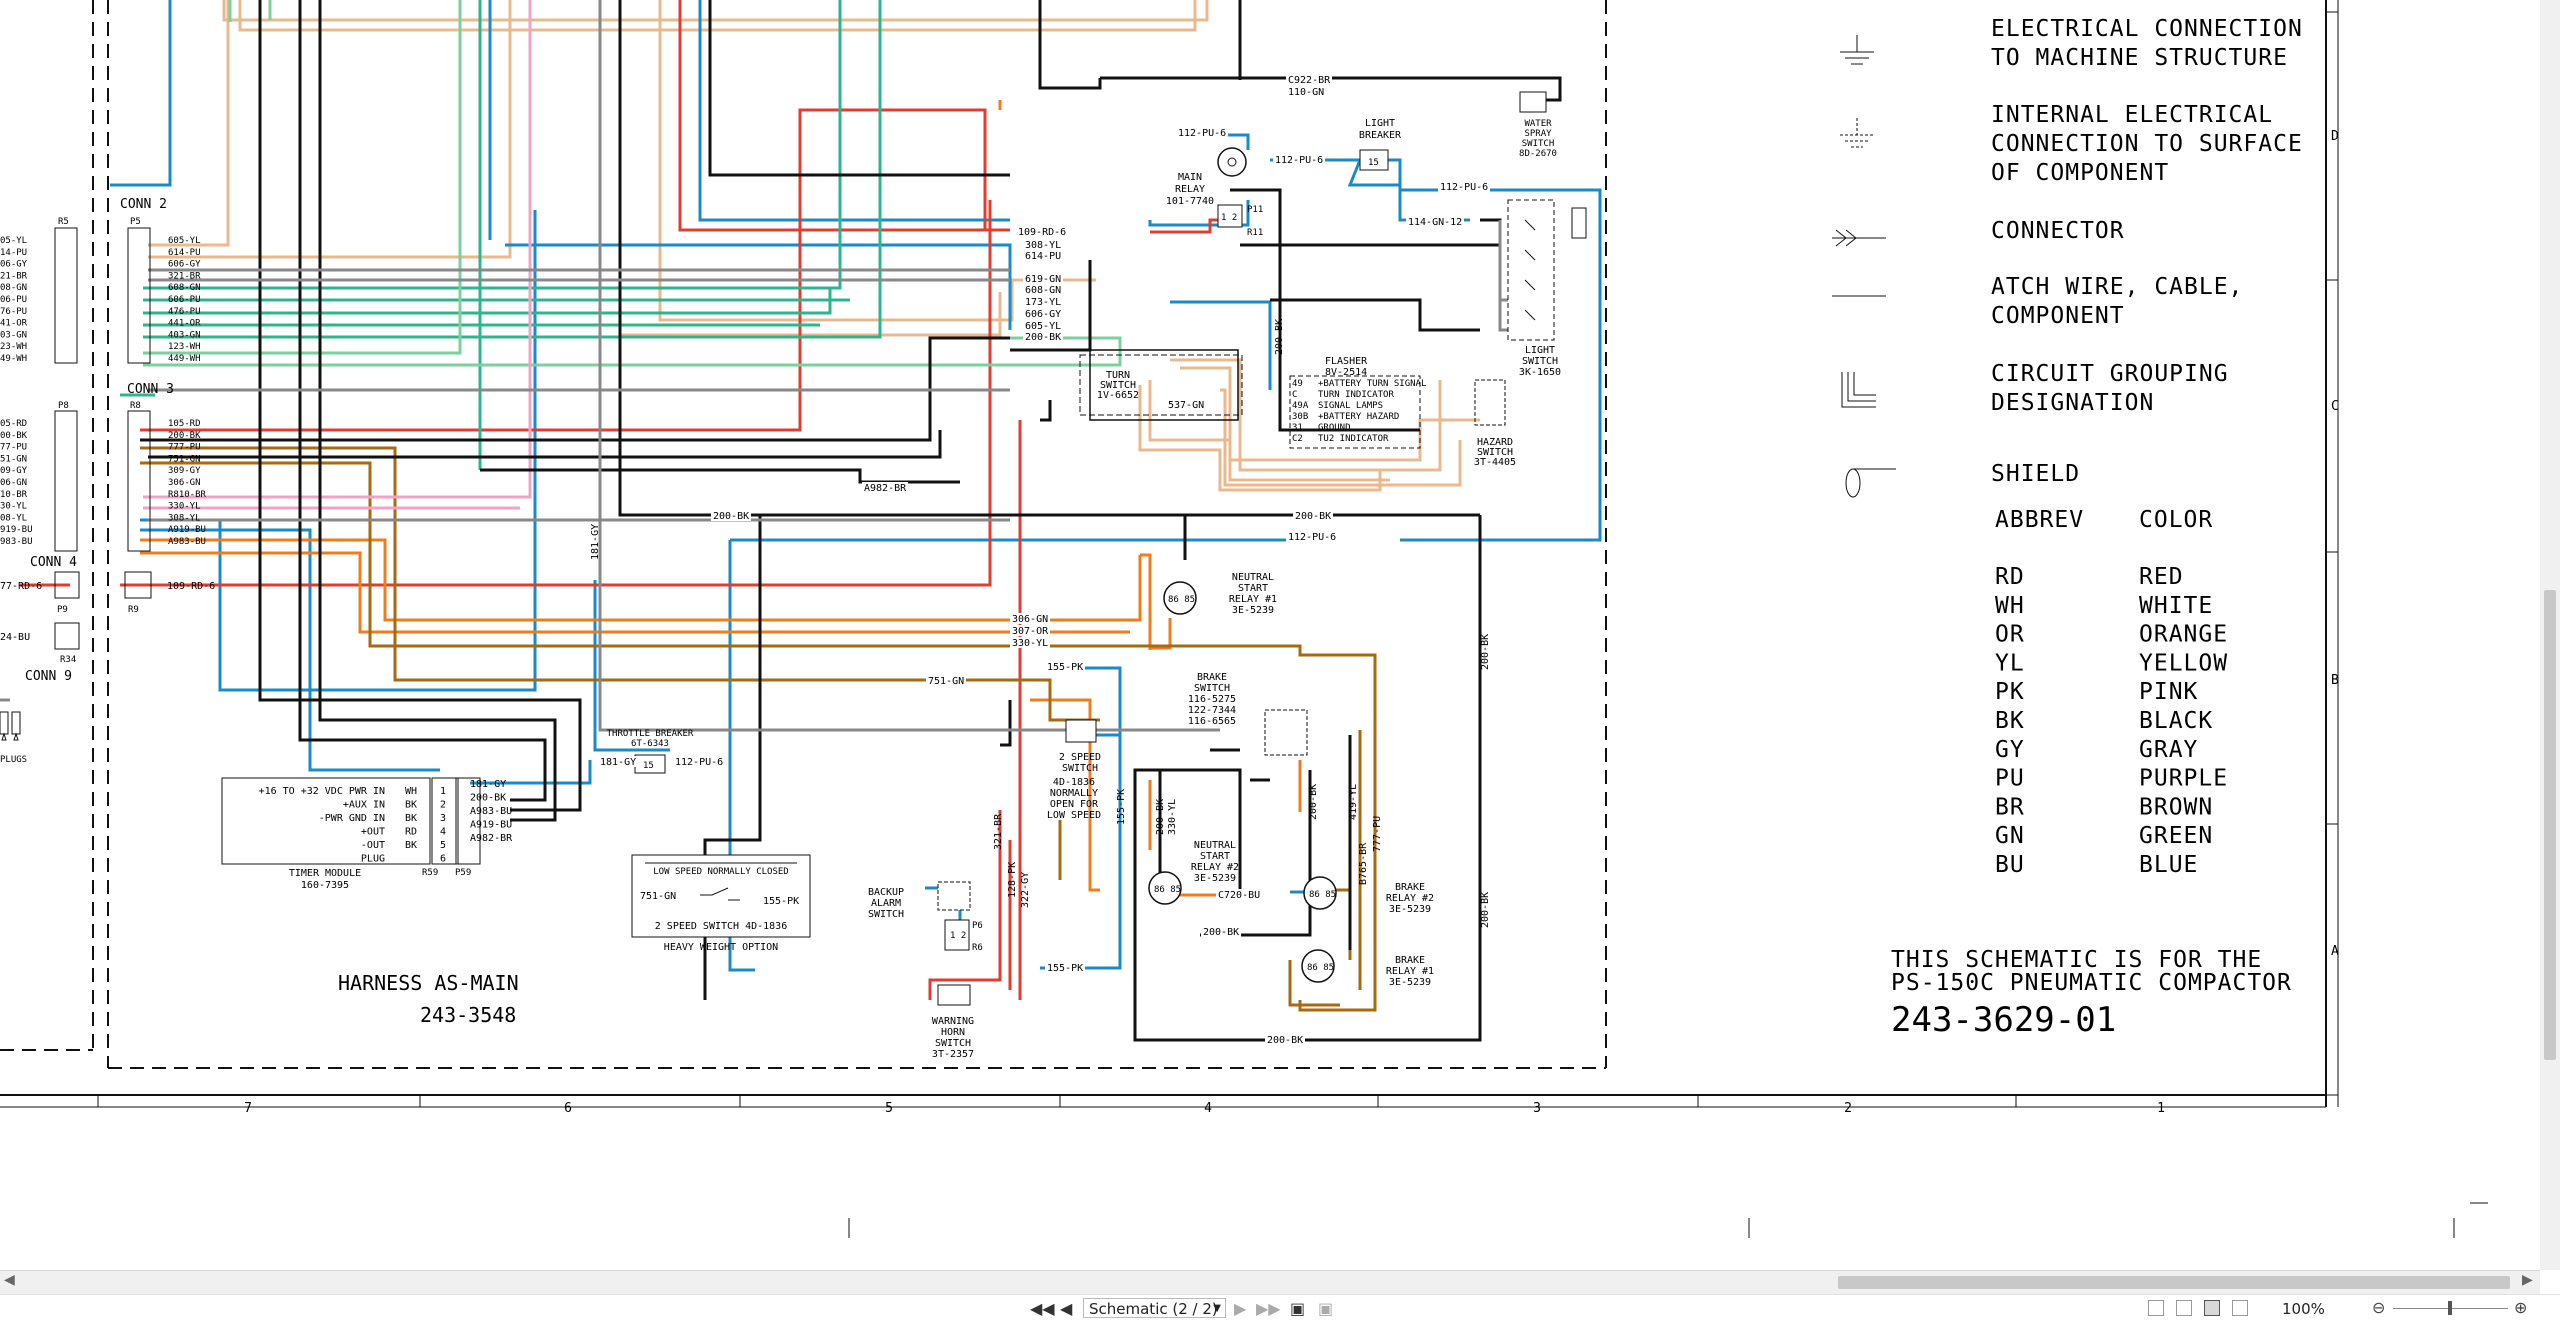 Image resolution: width=2560 pixels, height=1323 pixels. What do you see at coordinates (1172, 817) in the screenshot?
I see `wire-label: 330-YL` at bounding box center [1172, 817].